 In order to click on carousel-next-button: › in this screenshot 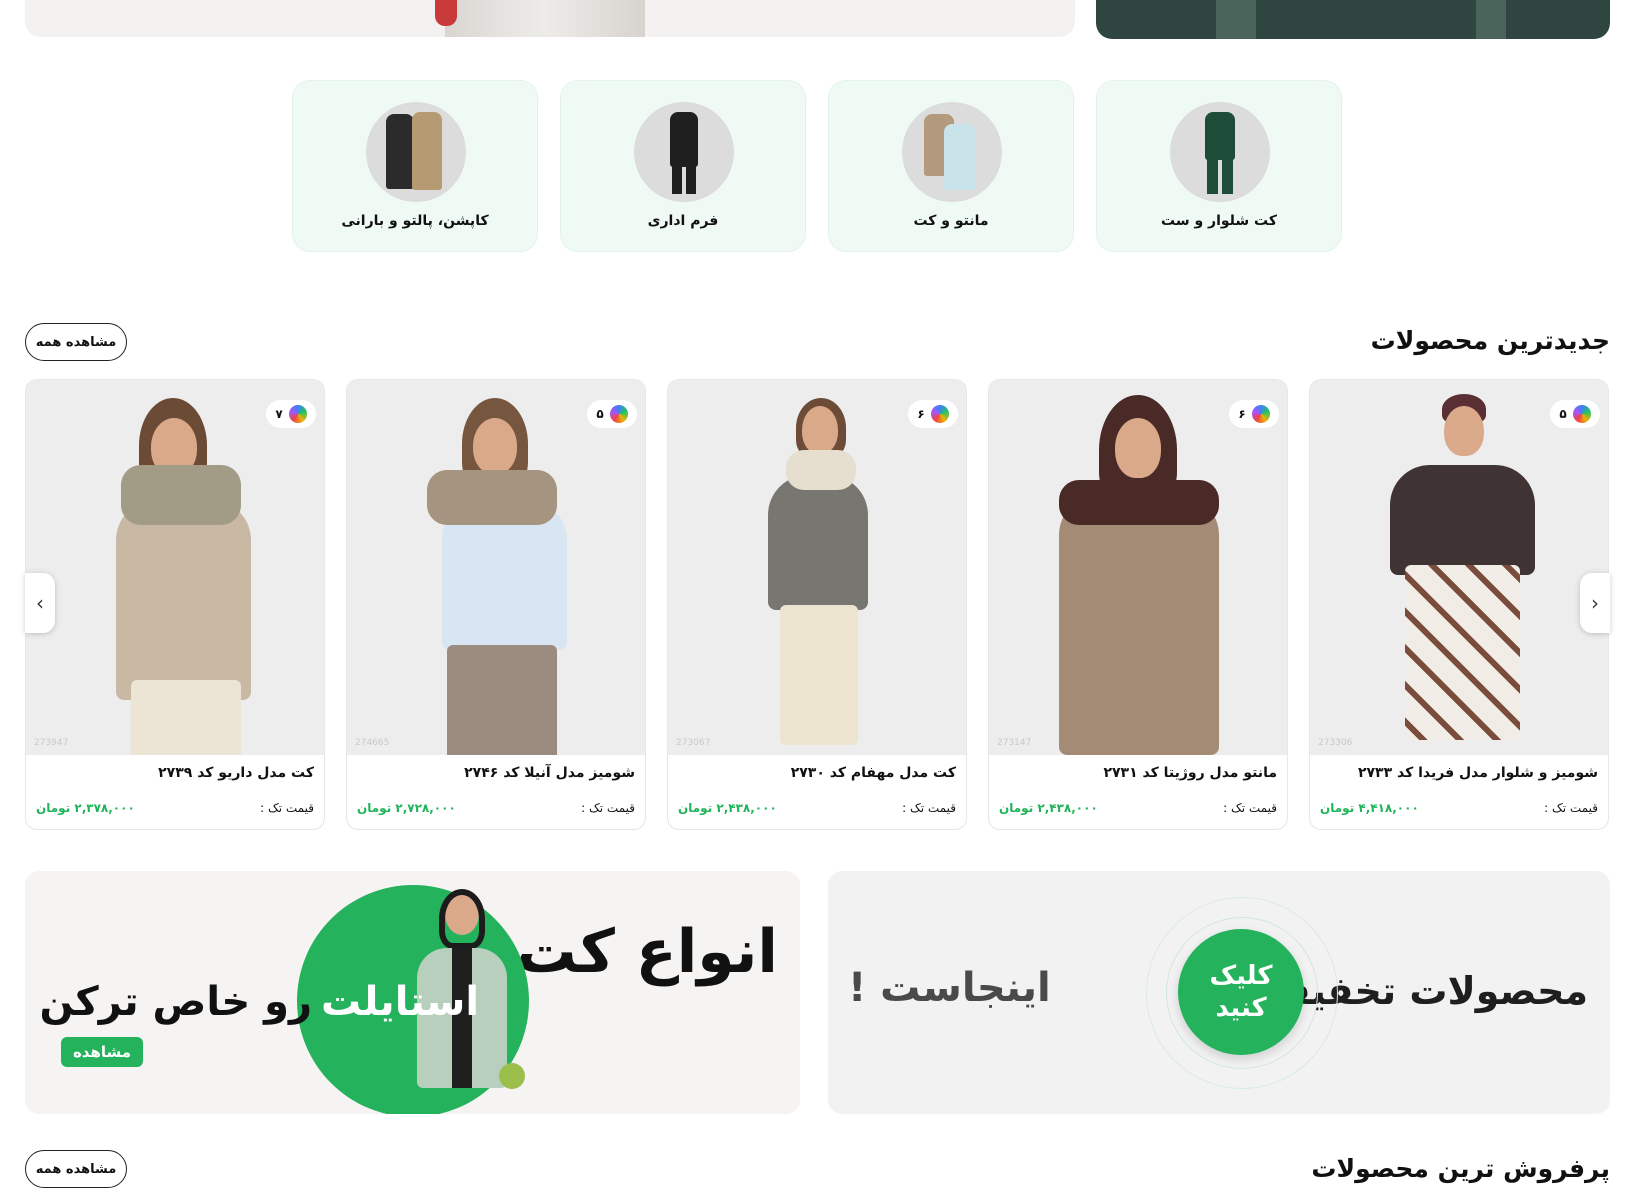, I will do `click(1595, 603)`.